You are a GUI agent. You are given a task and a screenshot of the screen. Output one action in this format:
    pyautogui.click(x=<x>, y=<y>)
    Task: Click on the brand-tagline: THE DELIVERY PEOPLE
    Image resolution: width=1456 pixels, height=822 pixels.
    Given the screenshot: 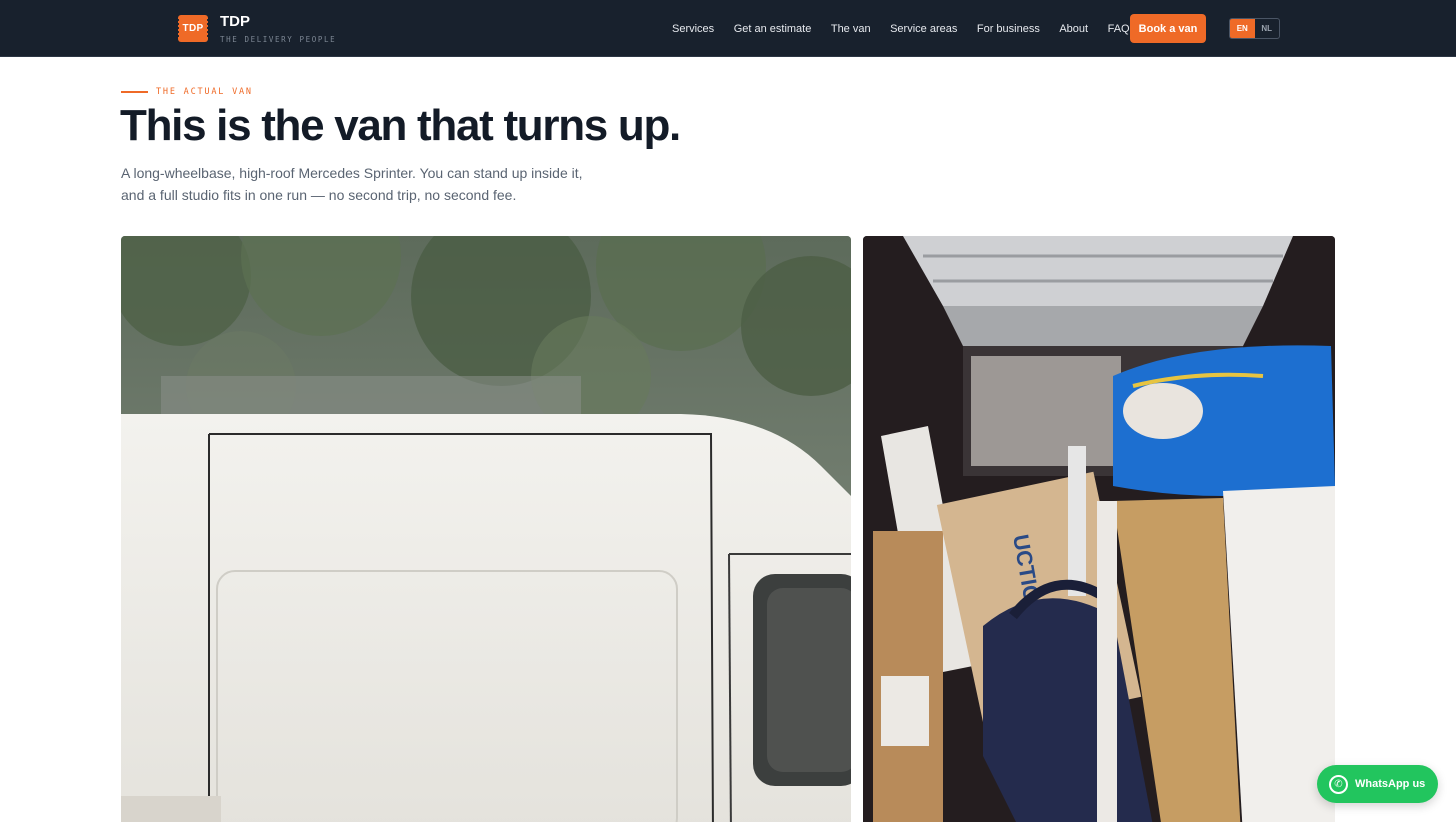 What is the action you would take?
    pyautogui.click(x=278, y=39)
    